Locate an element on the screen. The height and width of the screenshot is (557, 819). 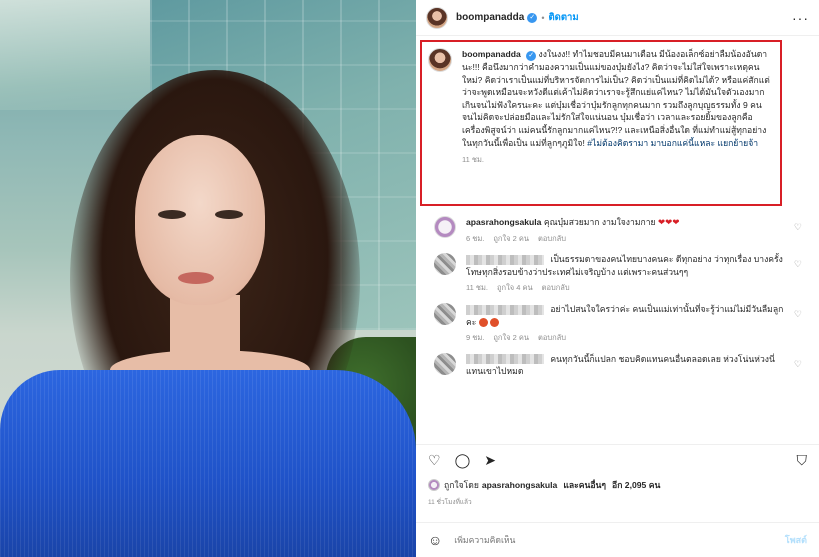
photo-eye-right is located at coordinates (229, 214).